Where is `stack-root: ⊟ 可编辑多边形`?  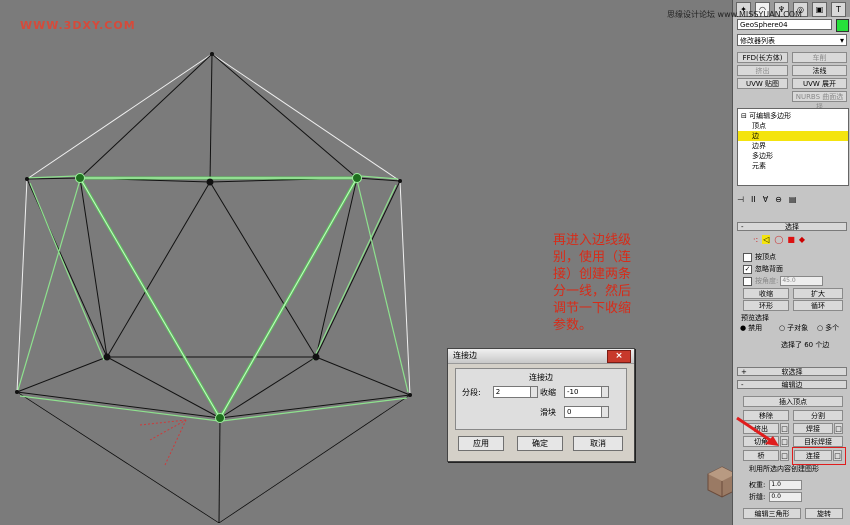 stack-root: ⊟ 可编辑多边形 is located at coordinates (793, 116).